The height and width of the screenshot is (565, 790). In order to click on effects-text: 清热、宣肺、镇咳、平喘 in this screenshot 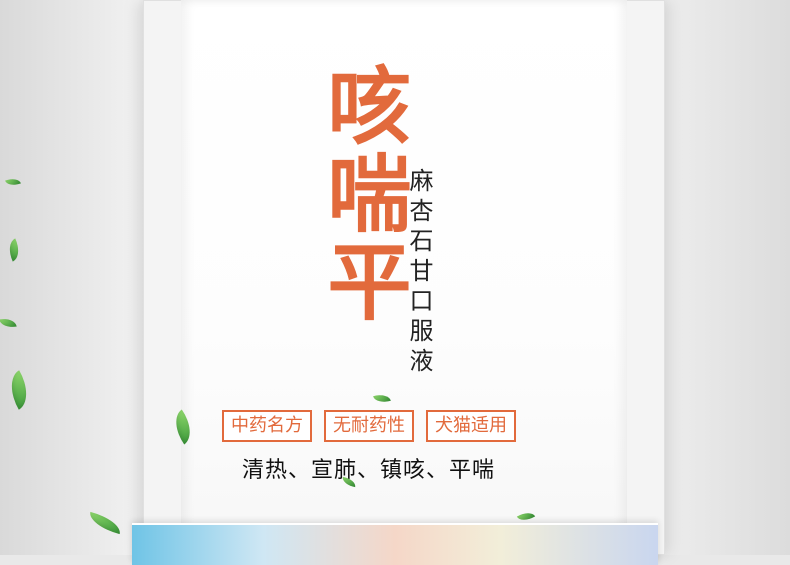, I will do `click(369, 470)`.